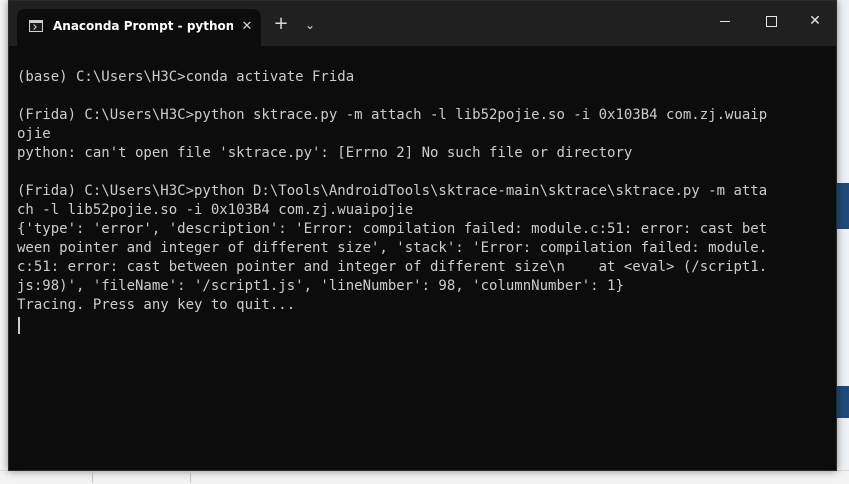 The image size is (849, 484). What do you see at coordinates (832, 251) in the screenshot?
I see `scrollbar` at bounding box center [832, 251].